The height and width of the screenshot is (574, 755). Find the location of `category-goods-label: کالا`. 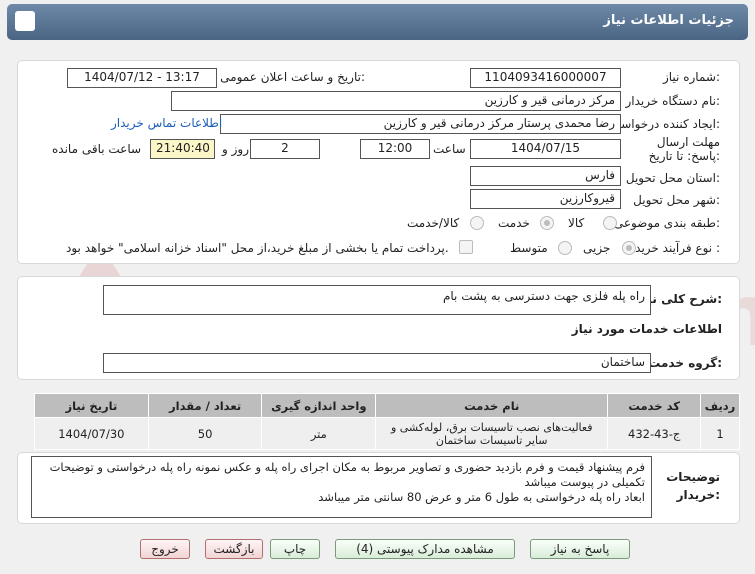

category-goods-label: کالا is located at coordinates (576, 223).